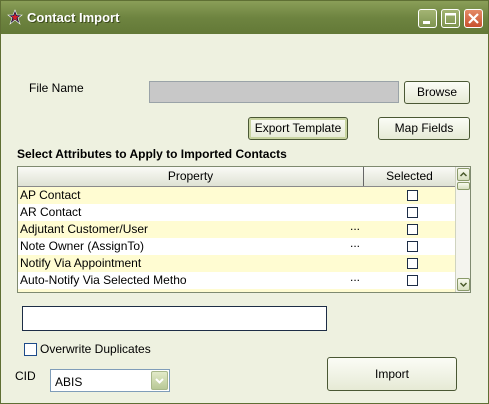 Image resolution: width=489 pixels, height=404 pixels. Describe the element at coordinates (274, 92) in the screenshot. I see `file-name-field` at that location.